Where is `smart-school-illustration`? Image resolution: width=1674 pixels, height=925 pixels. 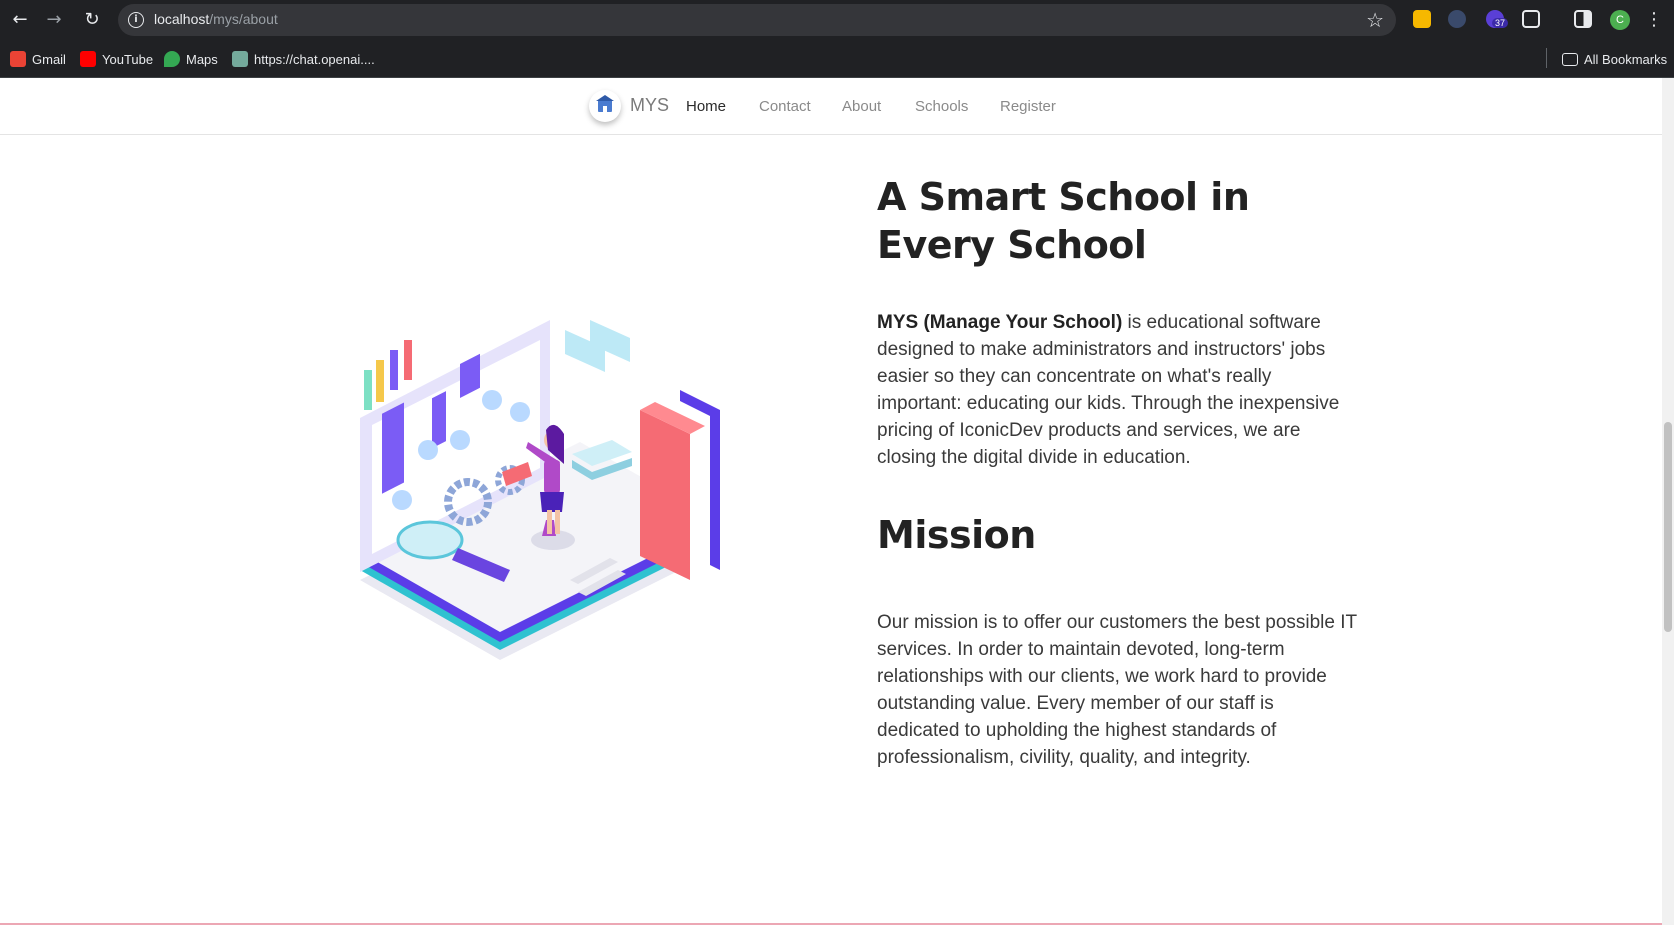
smart-school-illustration is located at coordinates (540, 490).